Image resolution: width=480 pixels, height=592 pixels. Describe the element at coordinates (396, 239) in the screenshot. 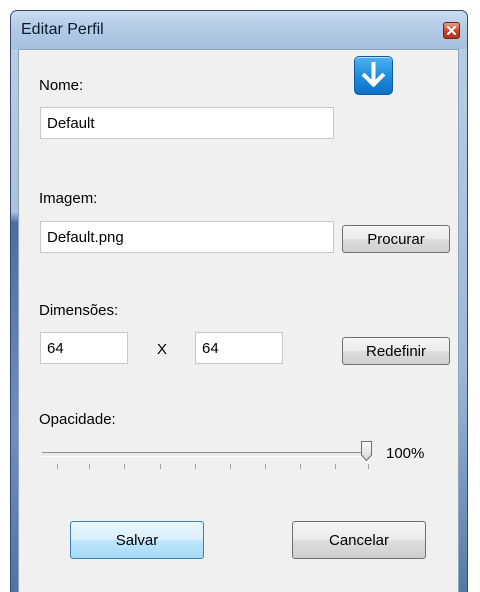

I see `browse-button: Procurar` at that location.